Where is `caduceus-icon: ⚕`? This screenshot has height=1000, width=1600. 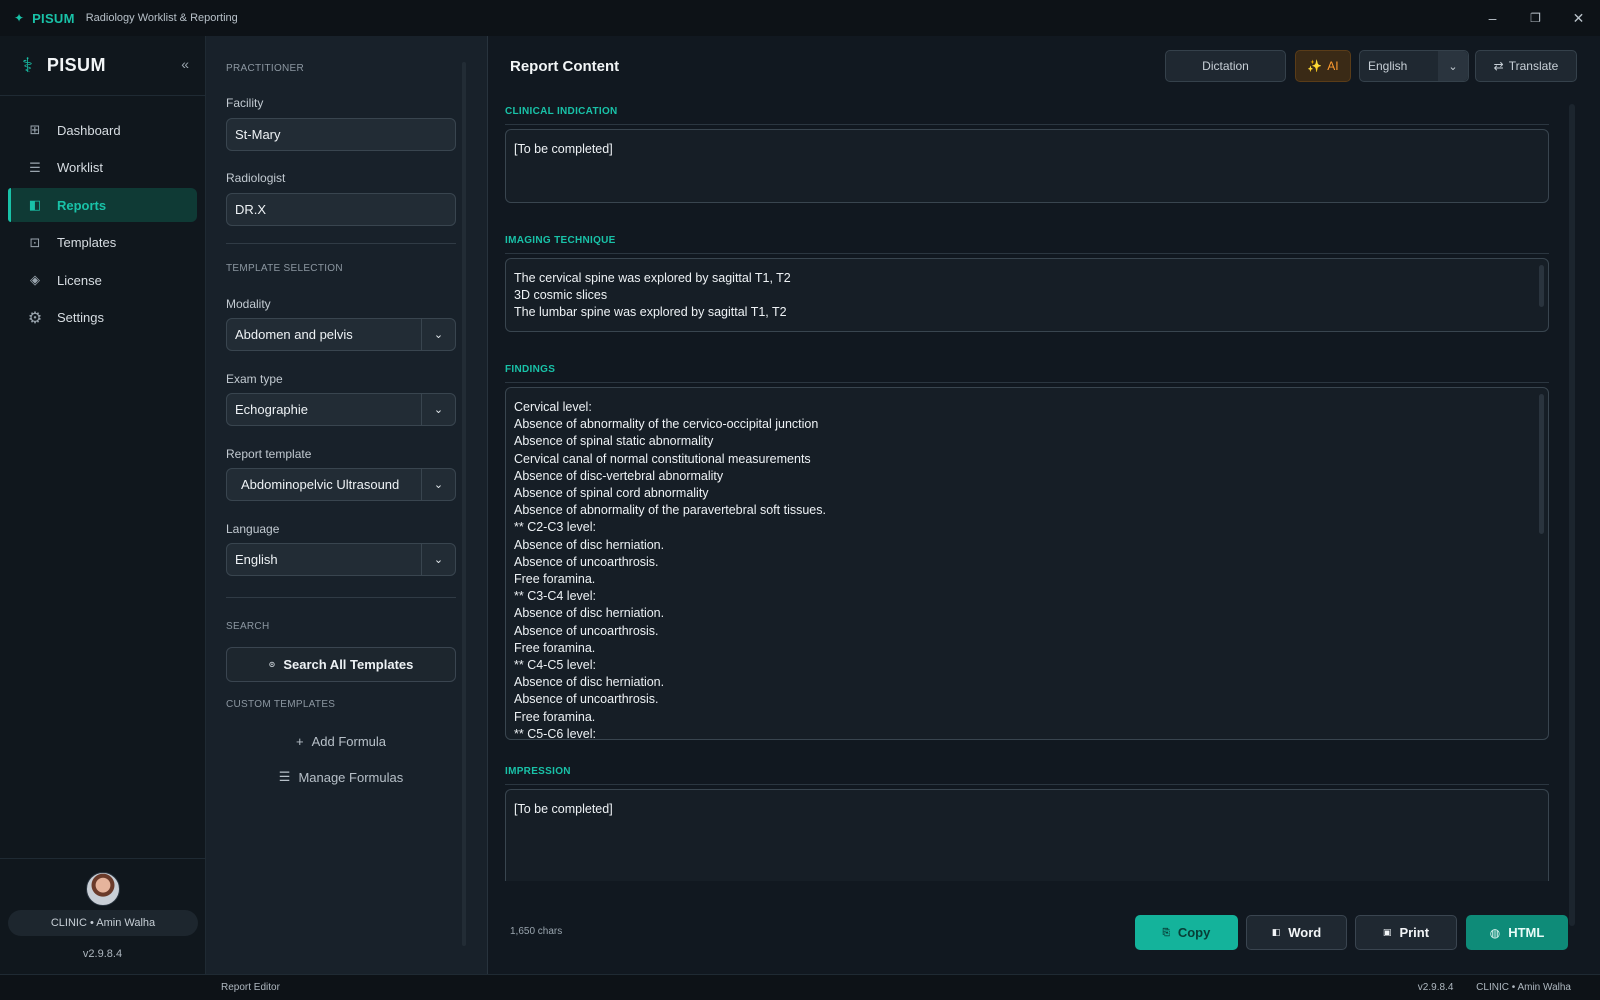 caduceus-icon: ⚕ is located at coordinates (27, 66).